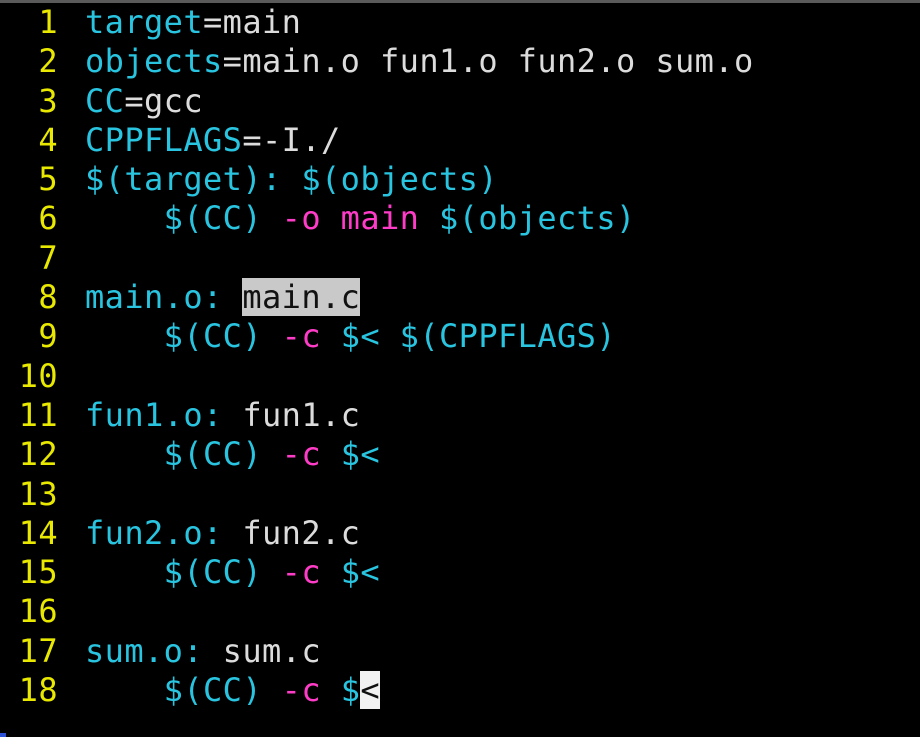 This screenshot has width=920, height=737. Describe the element at coordinates (48, 22) in the screenshot. I see `line-number: 1` at that location.